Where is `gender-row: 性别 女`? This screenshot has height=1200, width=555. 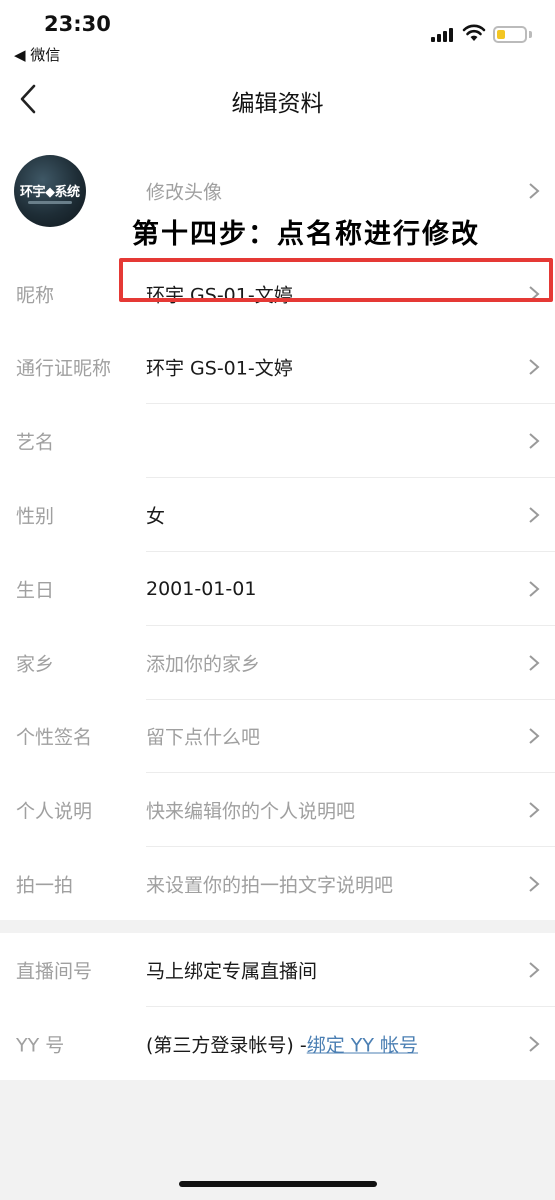
gender-row: 性别 女 is located at coordinates (277, 515).